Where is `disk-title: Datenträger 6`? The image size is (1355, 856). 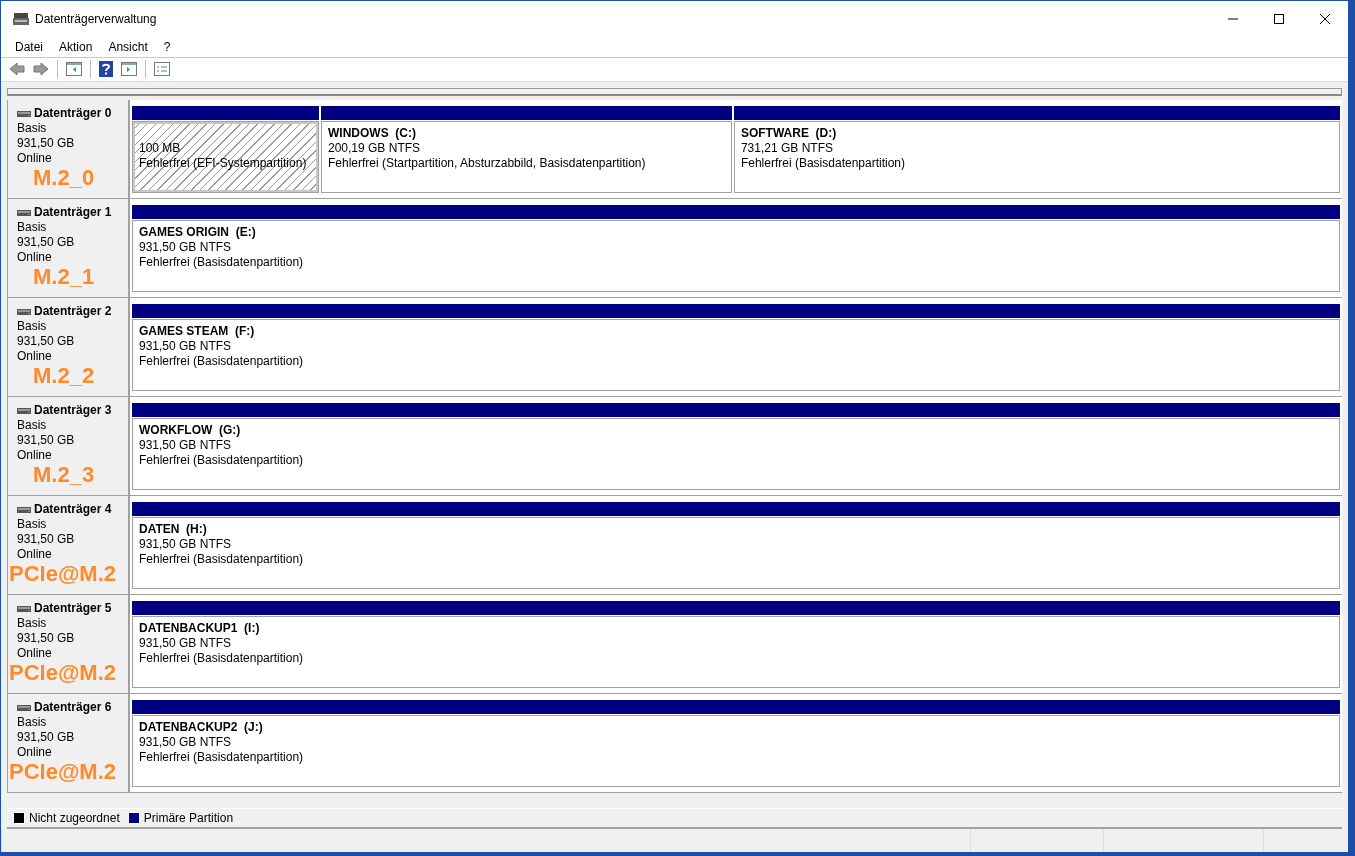
disk-title: Datenträger 6 is located at coordinates (73, 708).